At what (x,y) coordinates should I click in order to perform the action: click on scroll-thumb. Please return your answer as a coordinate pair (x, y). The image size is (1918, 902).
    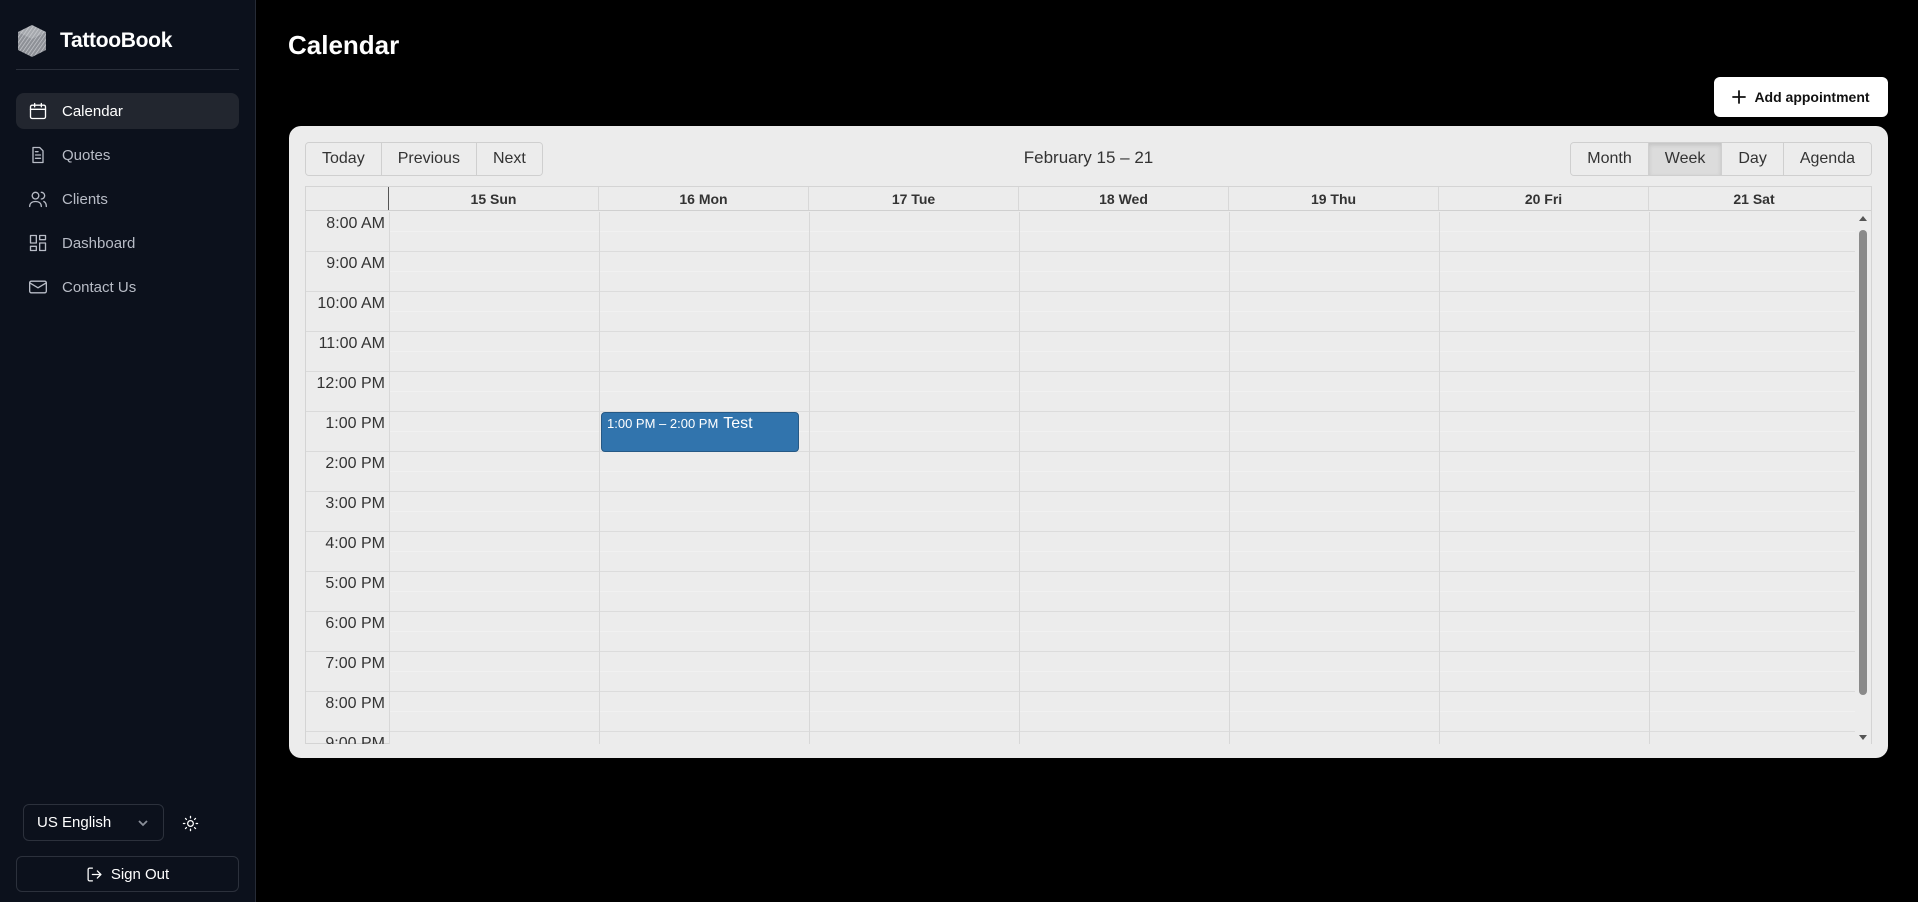
    Looking at the image, I should click on (1863, 462).